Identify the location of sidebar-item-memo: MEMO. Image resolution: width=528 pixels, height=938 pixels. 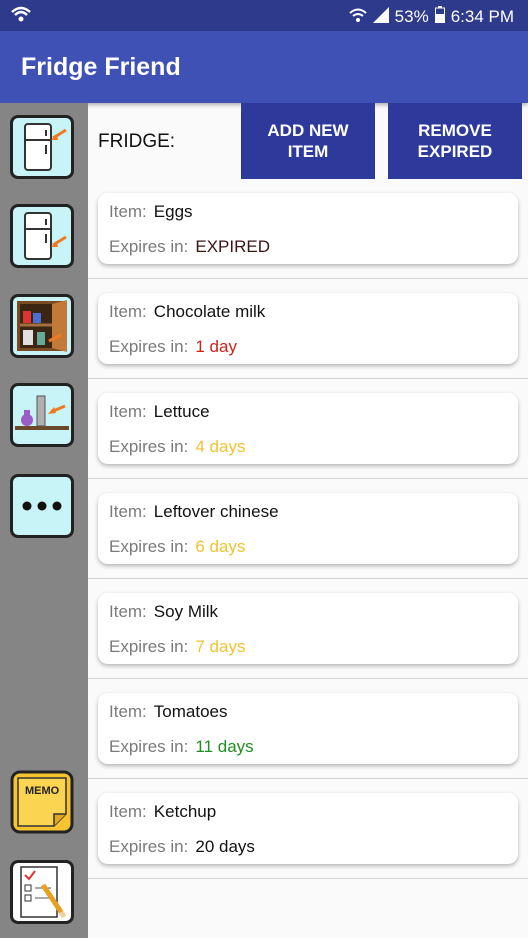
(42, 802).